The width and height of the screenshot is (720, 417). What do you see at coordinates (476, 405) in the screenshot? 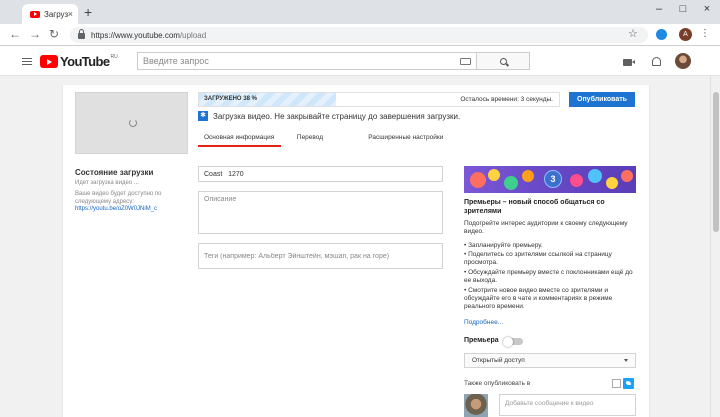
I see `channel-avatar` at bounding box center [476, 405].